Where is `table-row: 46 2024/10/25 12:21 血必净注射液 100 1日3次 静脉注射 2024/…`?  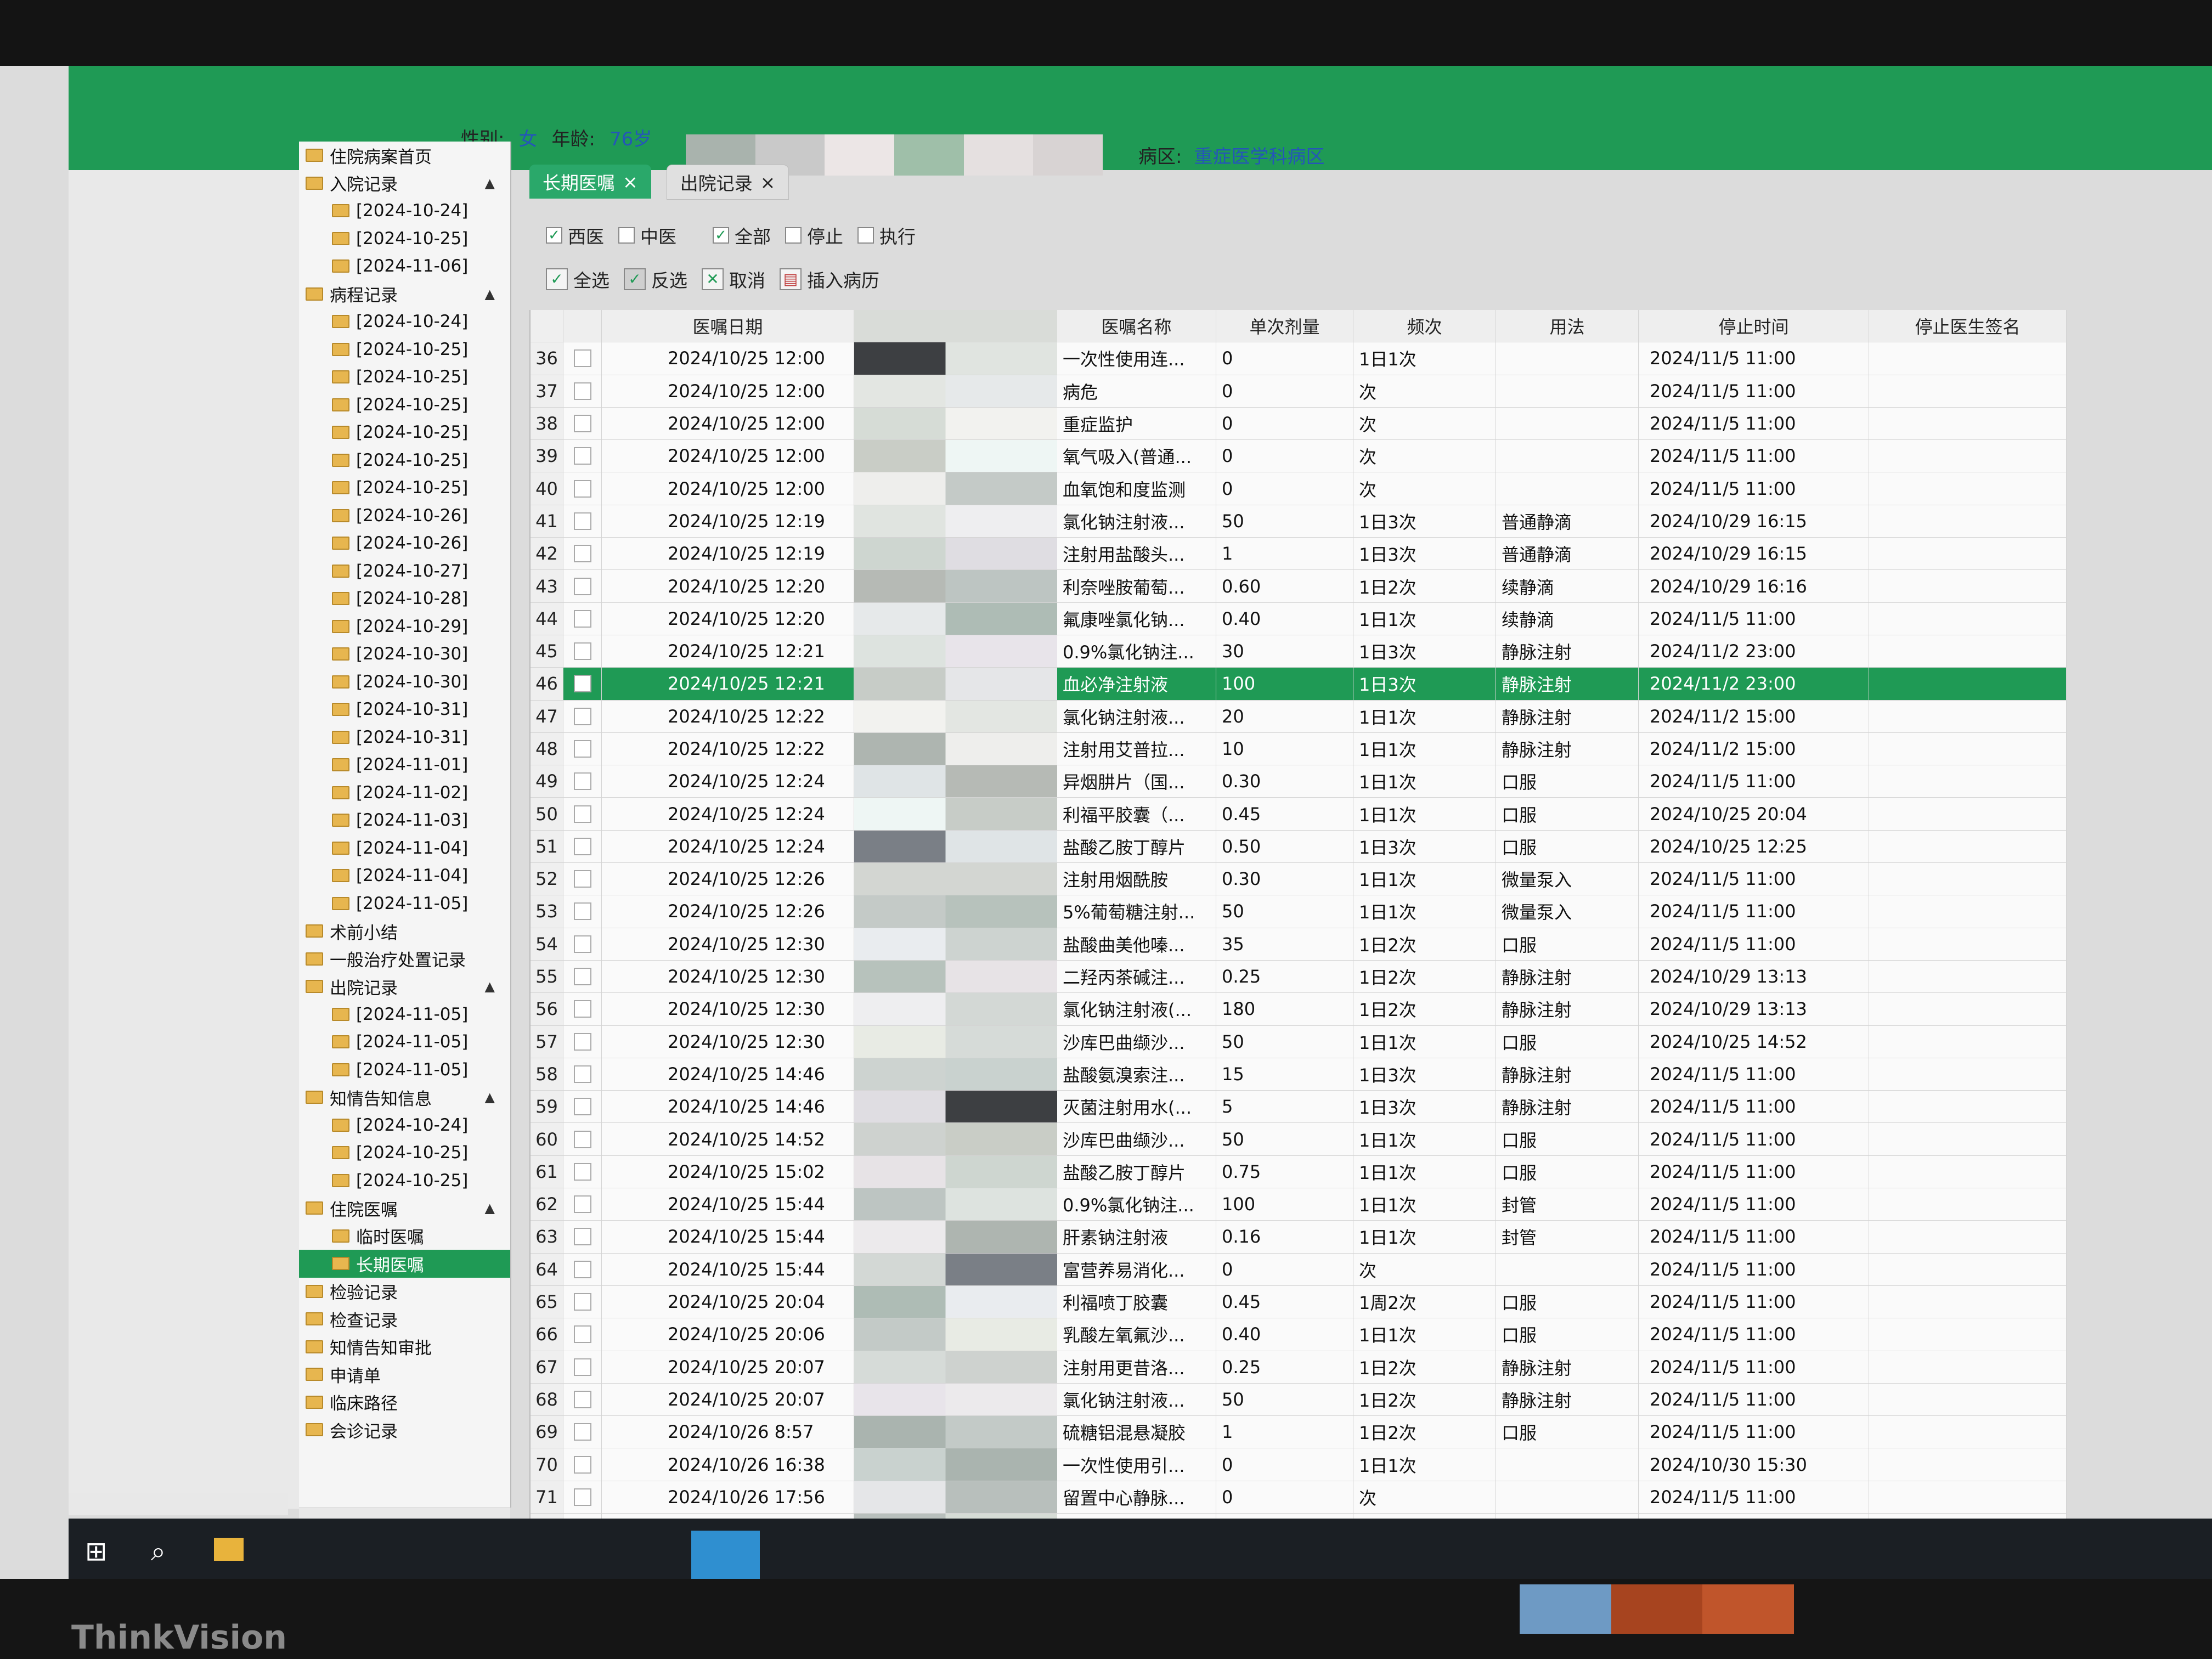
table-row: 46 2024/10/25 12:21 血必净注射液 100 1日3次 静脉注射 2024/… is located at coordinates (1299, 684).